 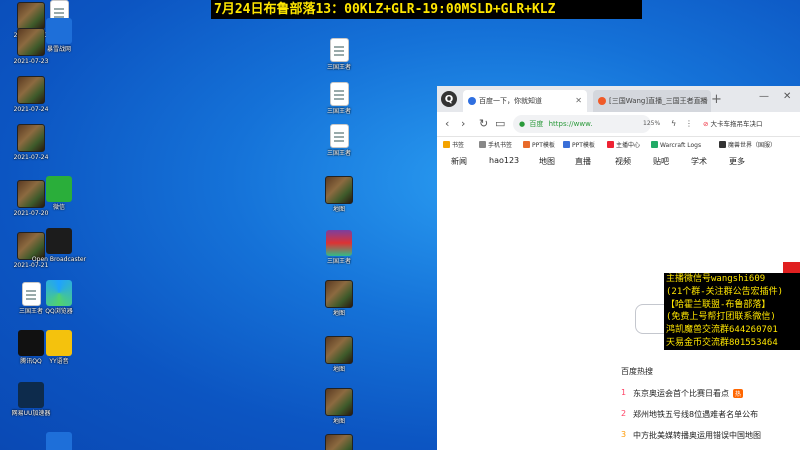 What do you see at coordinates (31, 413) in the screenshot?
I see `desktop-icon-label: 网易UU加速器` at bounding box center [31, 413].